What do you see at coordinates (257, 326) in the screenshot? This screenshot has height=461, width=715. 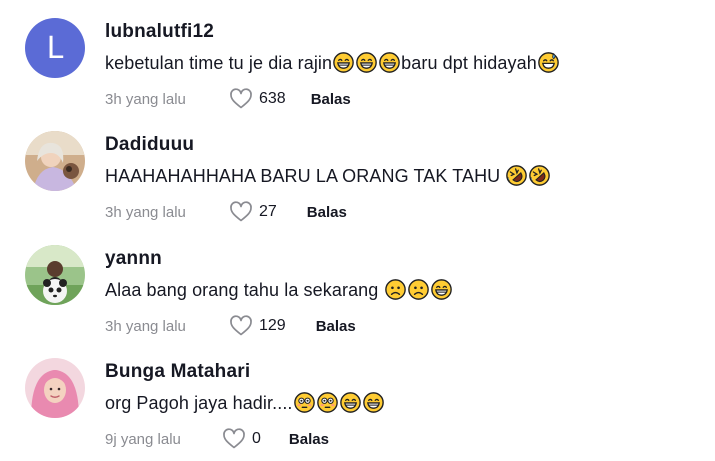 I see `like-button: 129` at bounding box center [257, 326].